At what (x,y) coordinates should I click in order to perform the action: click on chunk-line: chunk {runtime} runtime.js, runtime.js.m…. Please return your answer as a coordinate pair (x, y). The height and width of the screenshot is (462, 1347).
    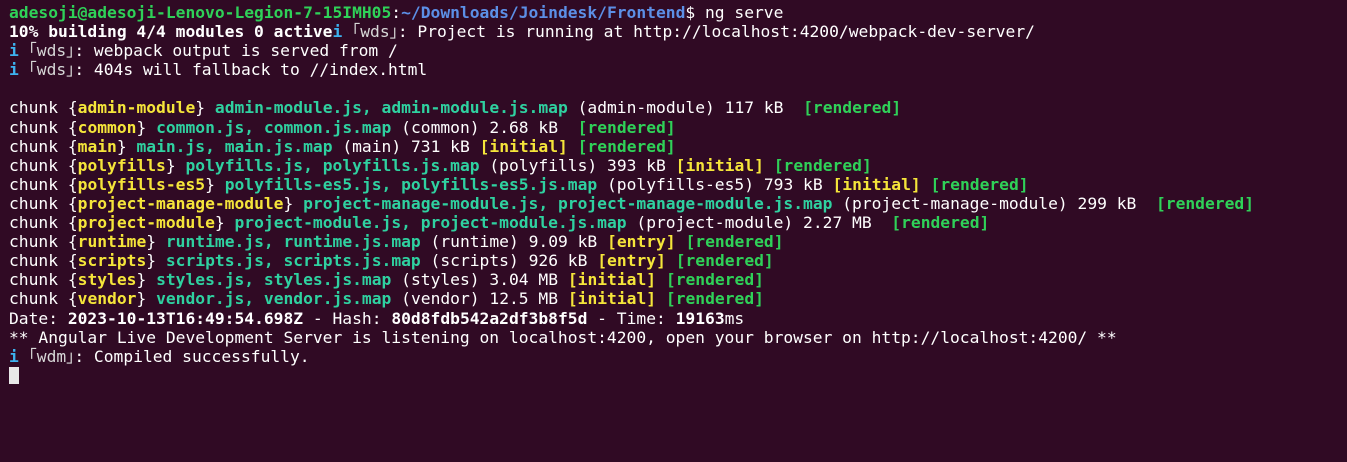
    Looking at the image, I should click on (678, 241).